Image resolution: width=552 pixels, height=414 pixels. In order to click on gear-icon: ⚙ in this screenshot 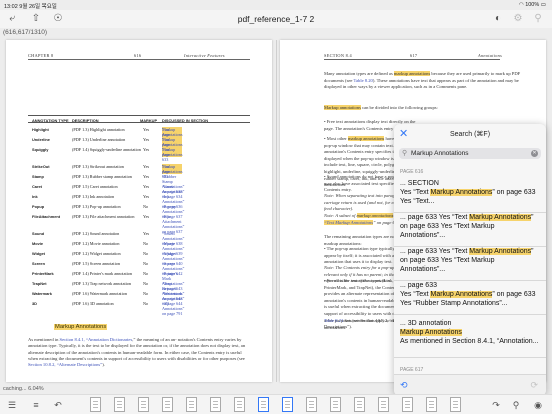, I will do `click(518, 19)`.